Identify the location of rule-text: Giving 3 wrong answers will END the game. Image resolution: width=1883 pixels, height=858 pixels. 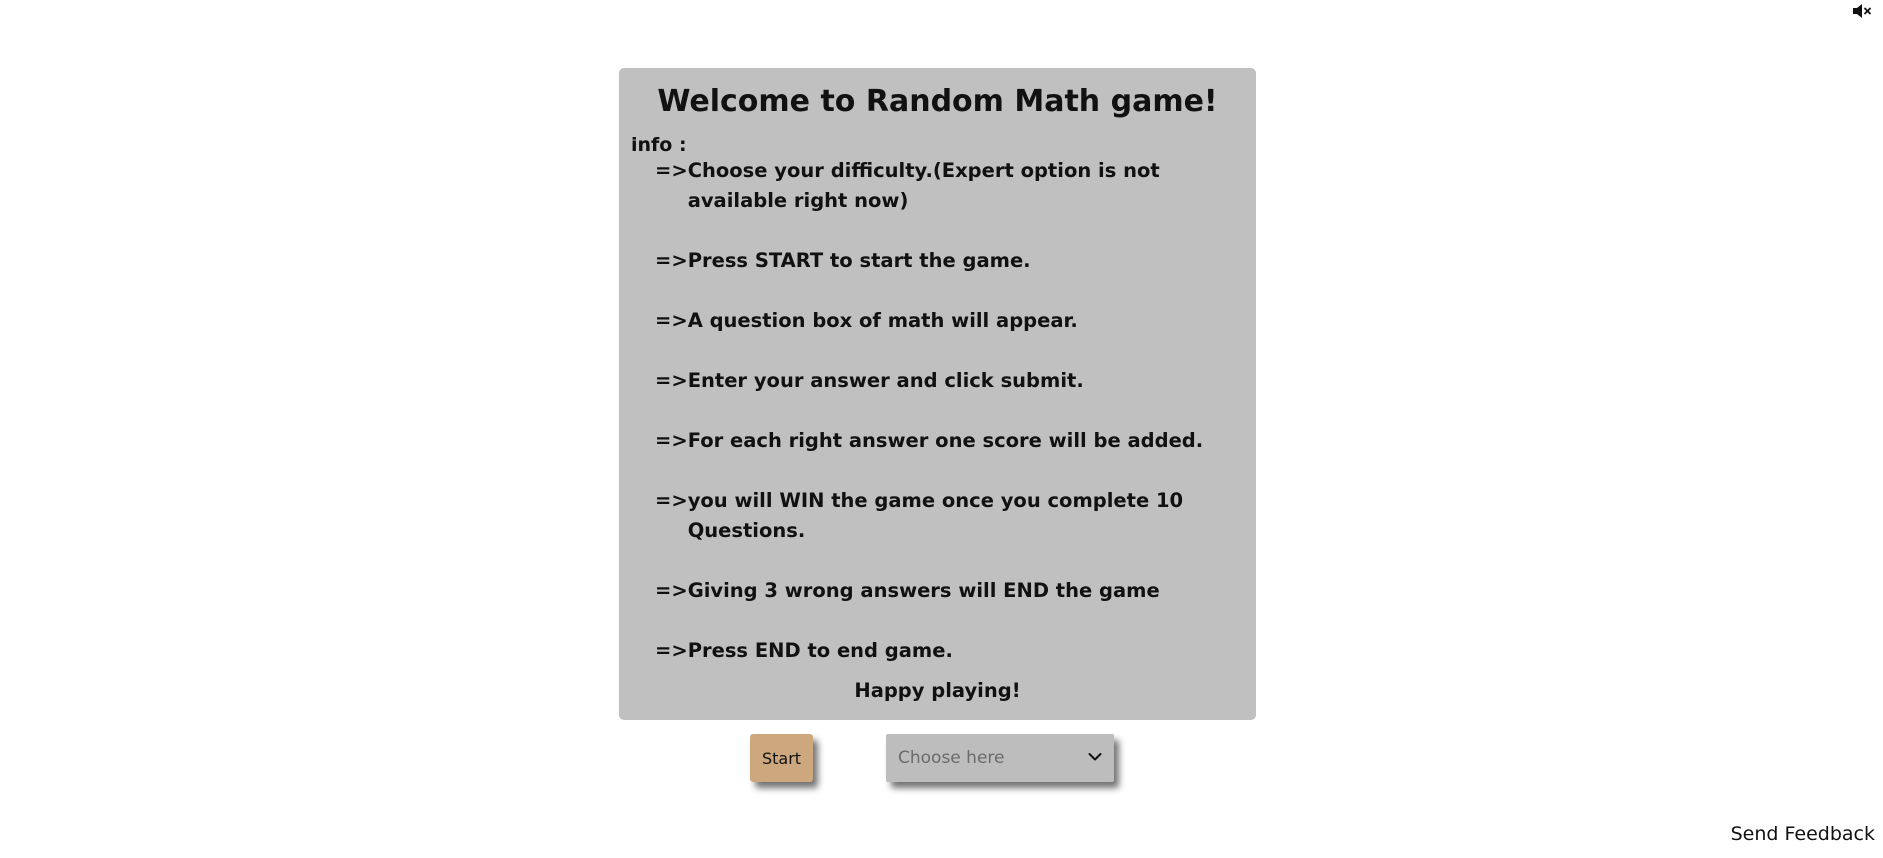
(923, 590).